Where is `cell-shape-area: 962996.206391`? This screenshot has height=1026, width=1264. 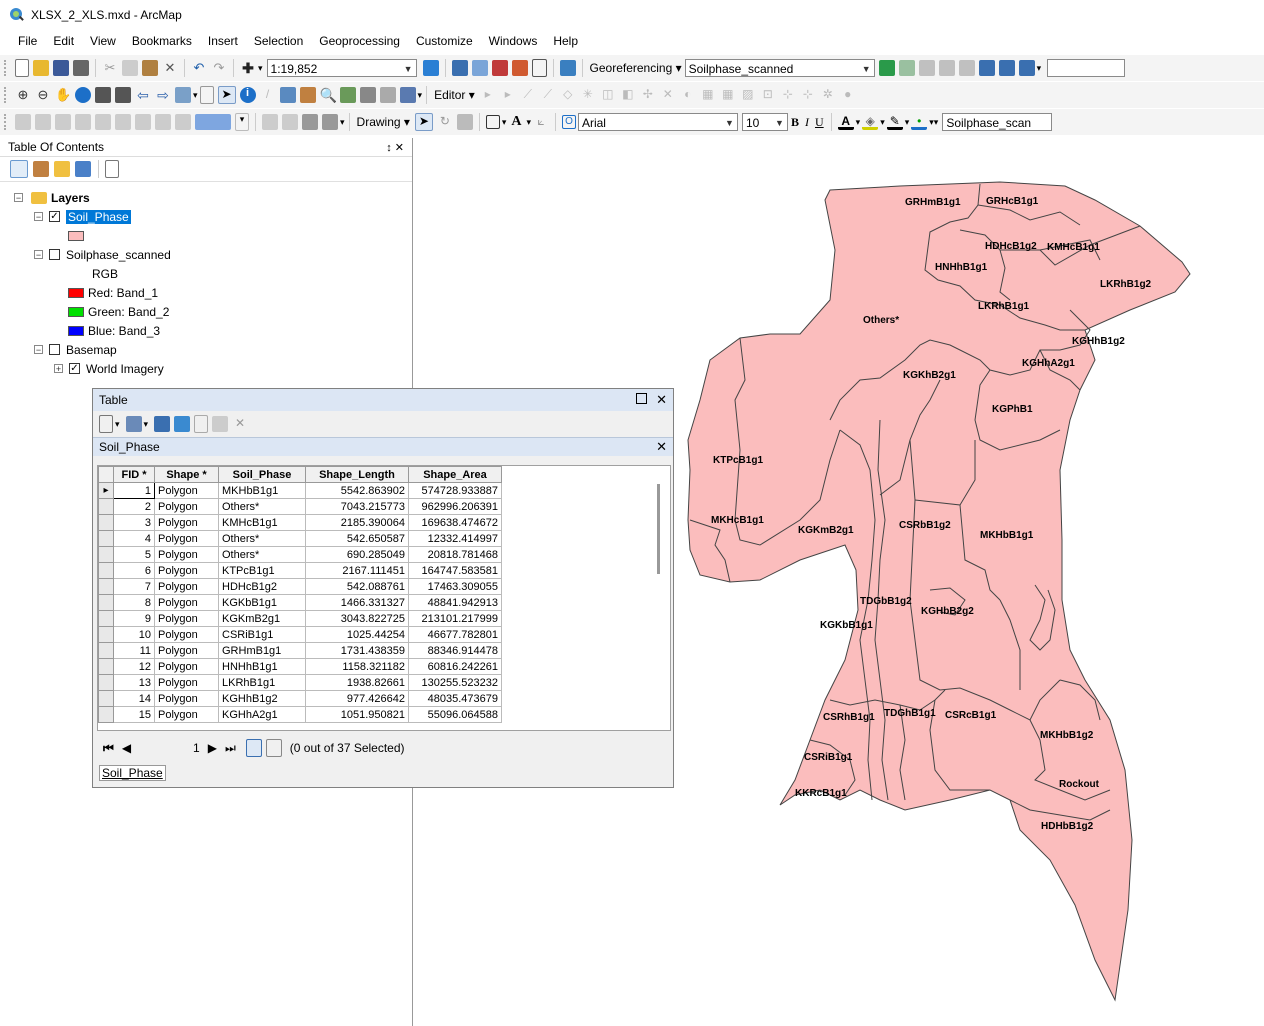
cell-shape-area: 962996.206391 is located at coordinates (455, 506).